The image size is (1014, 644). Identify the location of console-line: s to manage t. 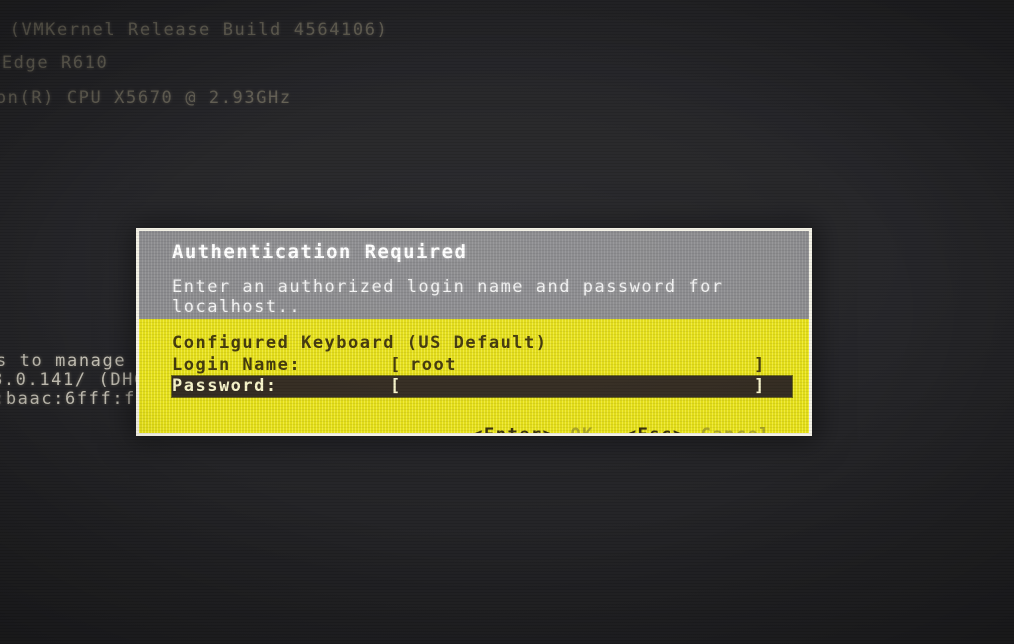
(75, 361).